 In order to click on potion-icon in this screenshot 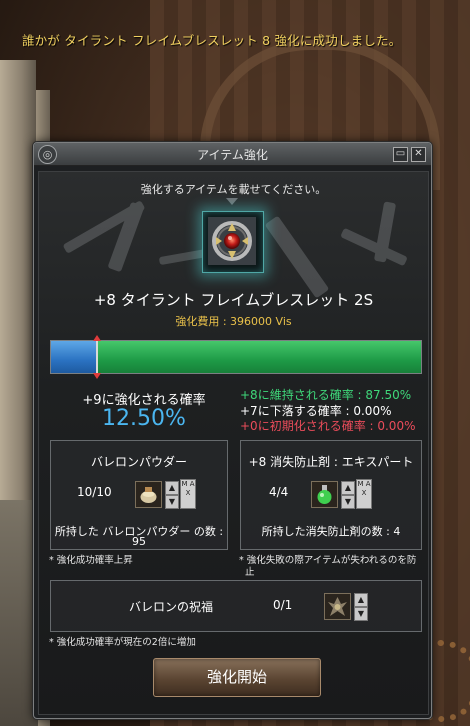, I will do `click(324, 494)`.